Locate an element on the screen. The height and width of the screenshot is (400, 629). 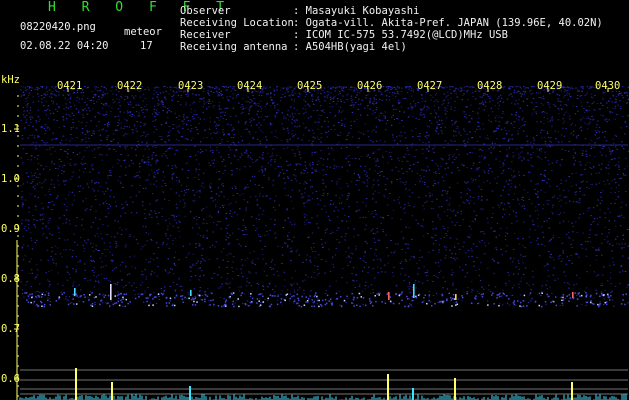
filename-label: 08220420.png is located at coordinates (58, 27).